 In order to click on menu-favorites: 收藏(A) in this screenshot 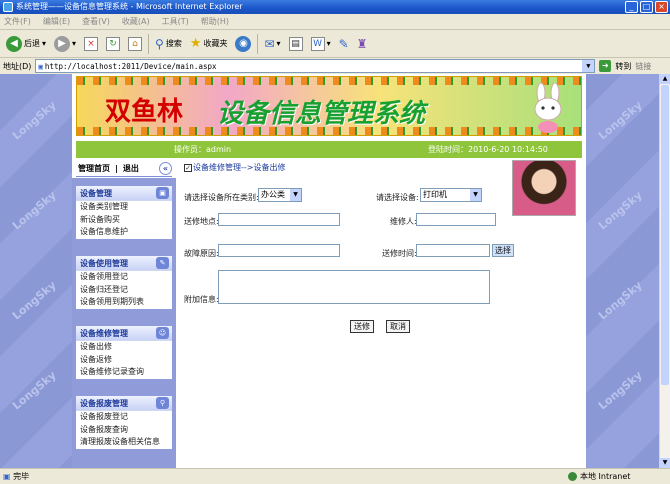, I will do `click(136, 21)`.